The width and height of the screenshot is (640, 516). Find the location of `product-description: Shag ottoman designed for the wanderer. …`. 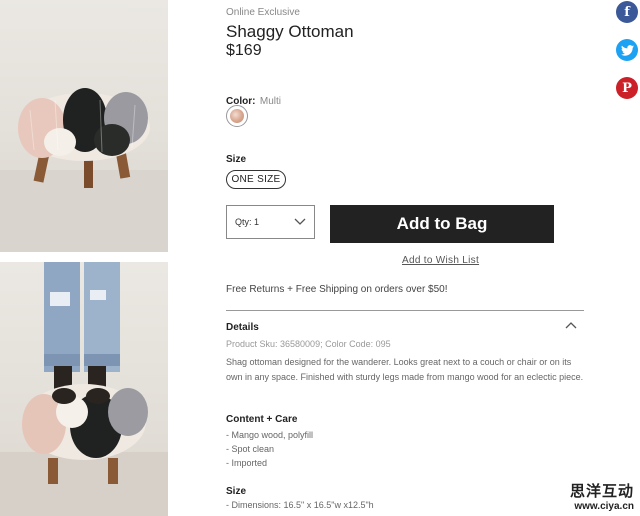

product-description: Shag ottoman designed for the wanderer. … is located at coordinates (405, 369).